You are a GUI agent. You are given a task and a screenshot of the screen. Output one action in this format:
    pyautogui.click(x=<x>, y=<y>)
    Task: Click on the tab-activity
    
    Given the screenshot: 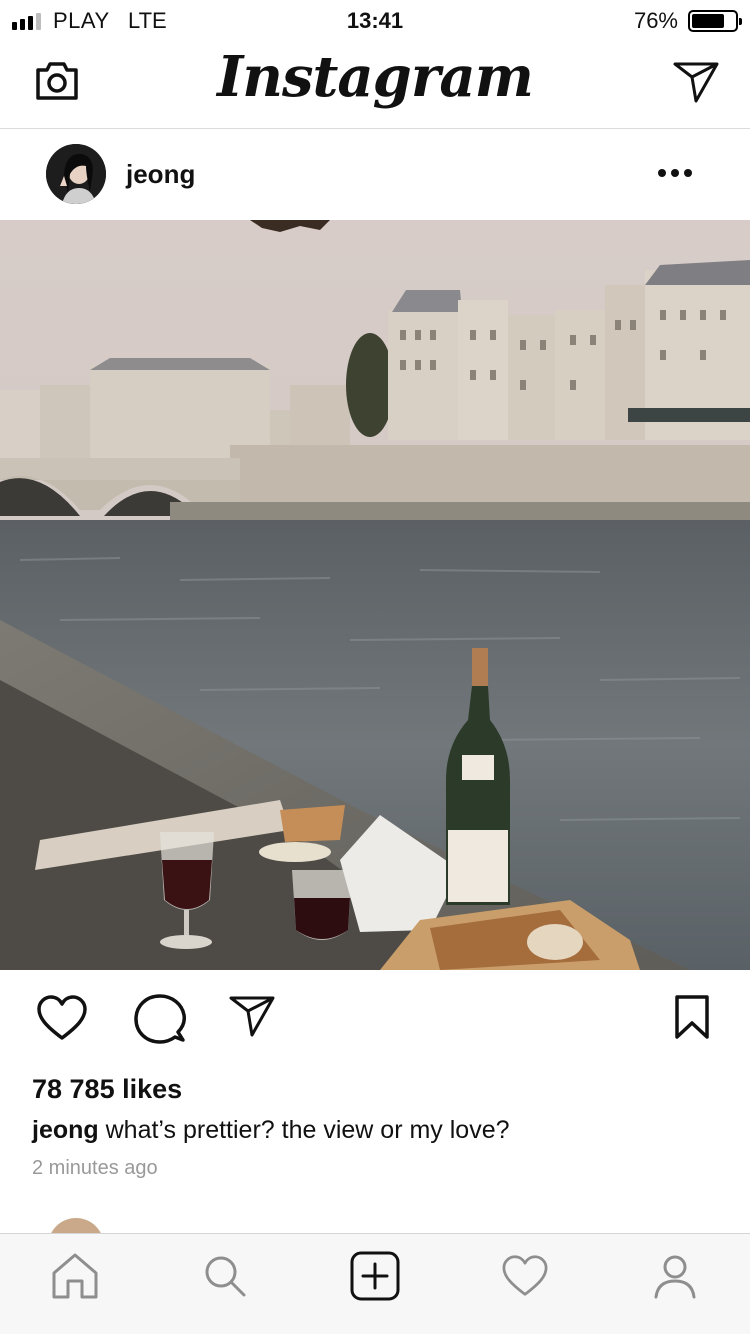 What is the action you would take?
    pyautogui.click(x=525, y=1276)
    